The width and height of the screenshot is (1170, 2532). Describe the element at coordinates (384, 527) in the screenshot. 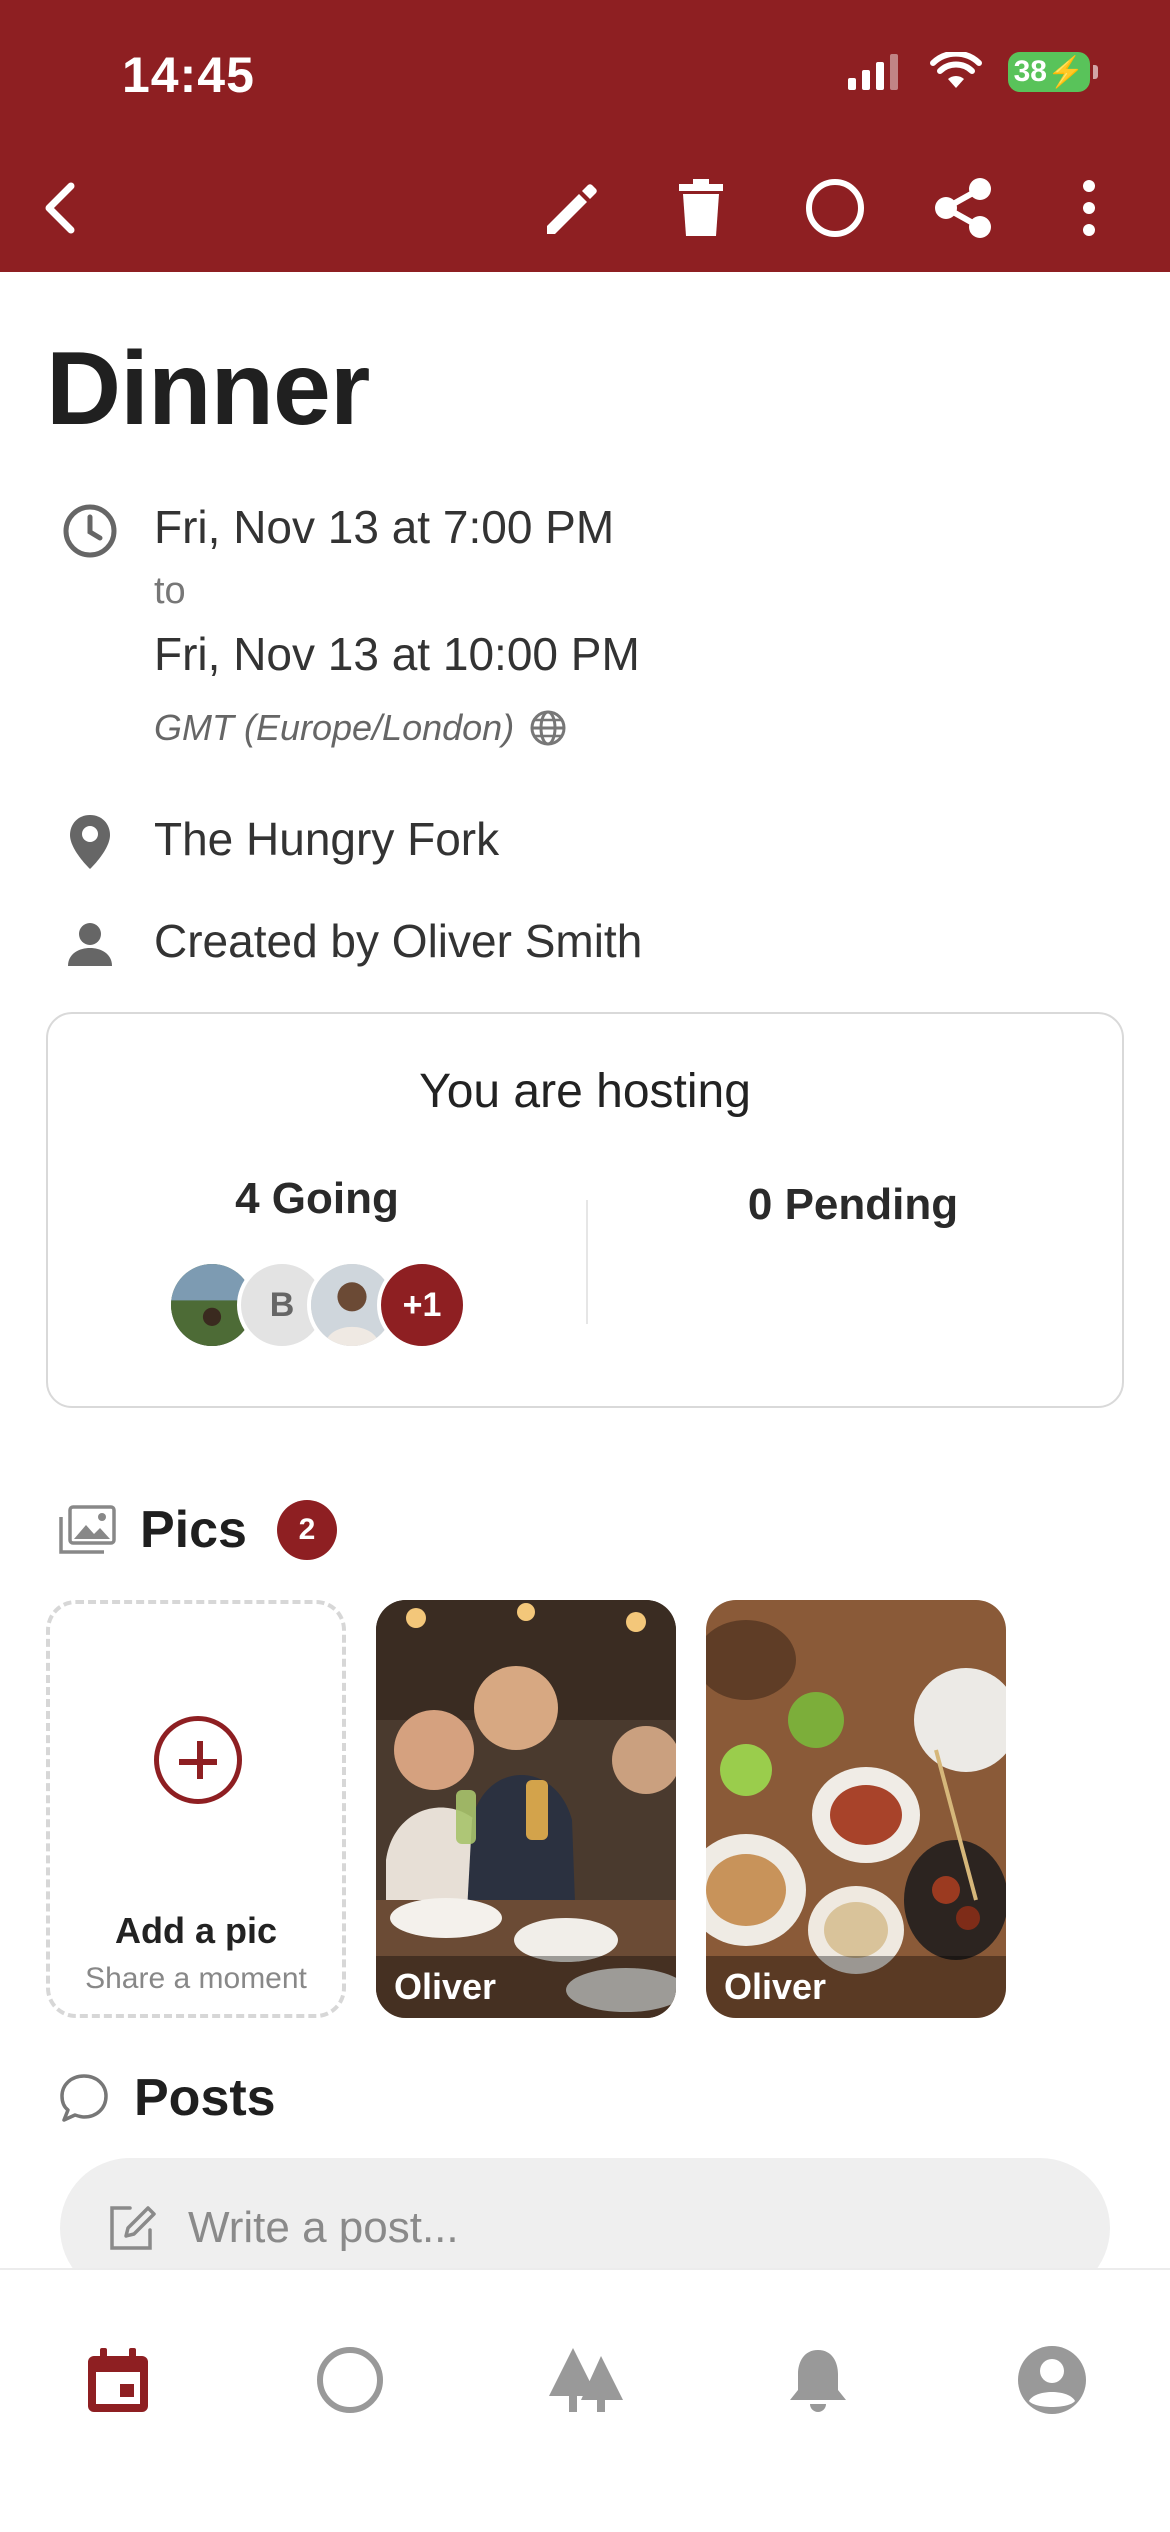

I see `event-start: Fri, Nov 13 at 7:00 PM` at that location.